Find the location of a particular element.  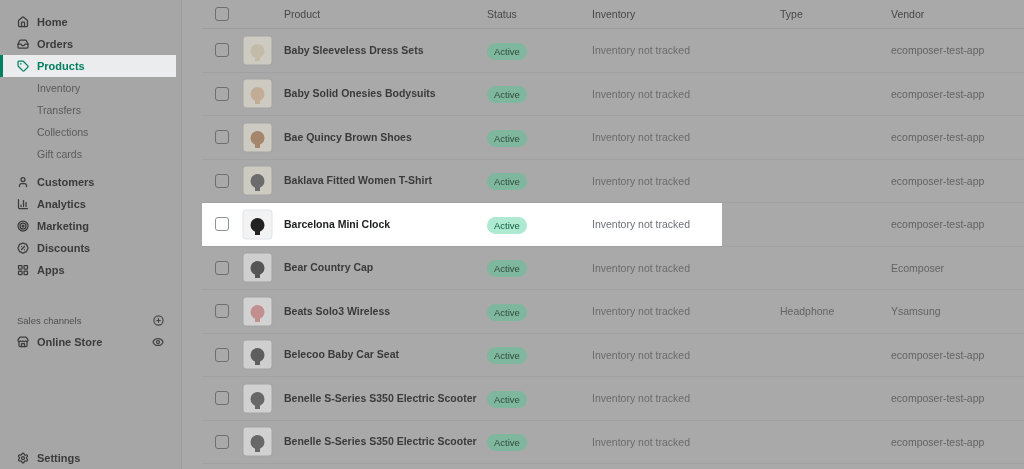

nav-item: Orders is located at coordinates (88, 44).